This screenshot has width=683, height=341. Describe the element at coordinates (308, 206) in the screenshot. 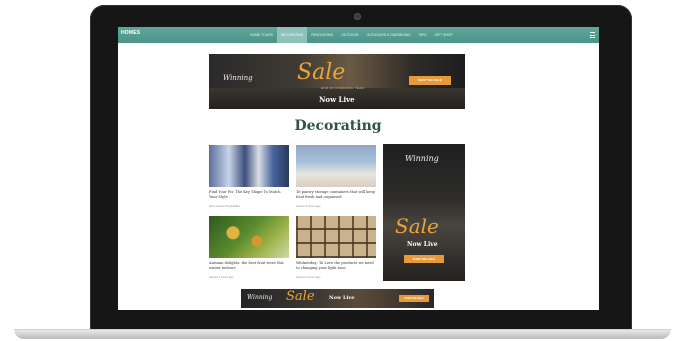

I see `article-meta: Homes 3 hours ago` at that location.